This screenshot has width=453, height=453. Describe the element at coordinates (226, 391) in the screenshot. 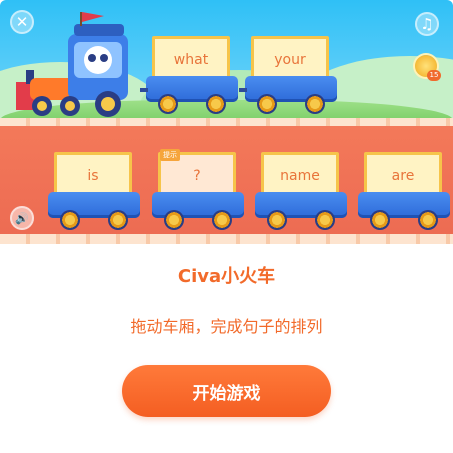

I see `start-game-button: 开始游戏` at that location.